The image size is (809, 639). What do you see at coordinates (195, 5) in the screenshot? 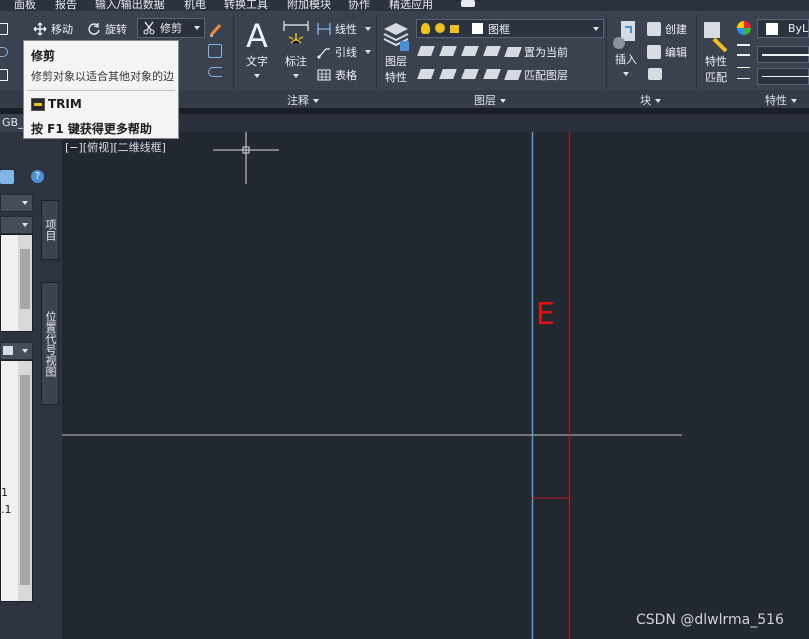
I see `menu-mep: 机电` at bounding box center [195, 5].